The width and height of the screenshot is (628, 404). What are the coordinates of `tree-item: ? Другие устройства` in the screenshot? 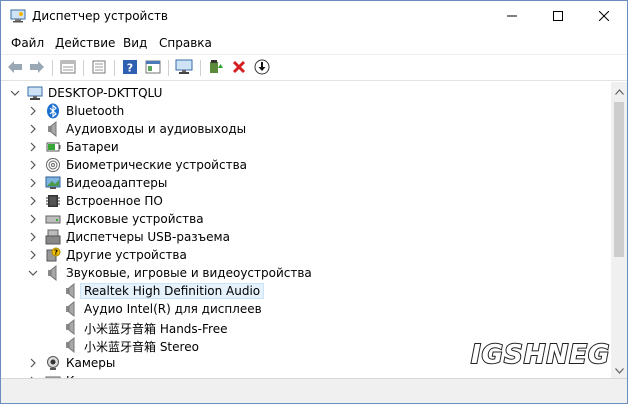 It's located at (306, 255).